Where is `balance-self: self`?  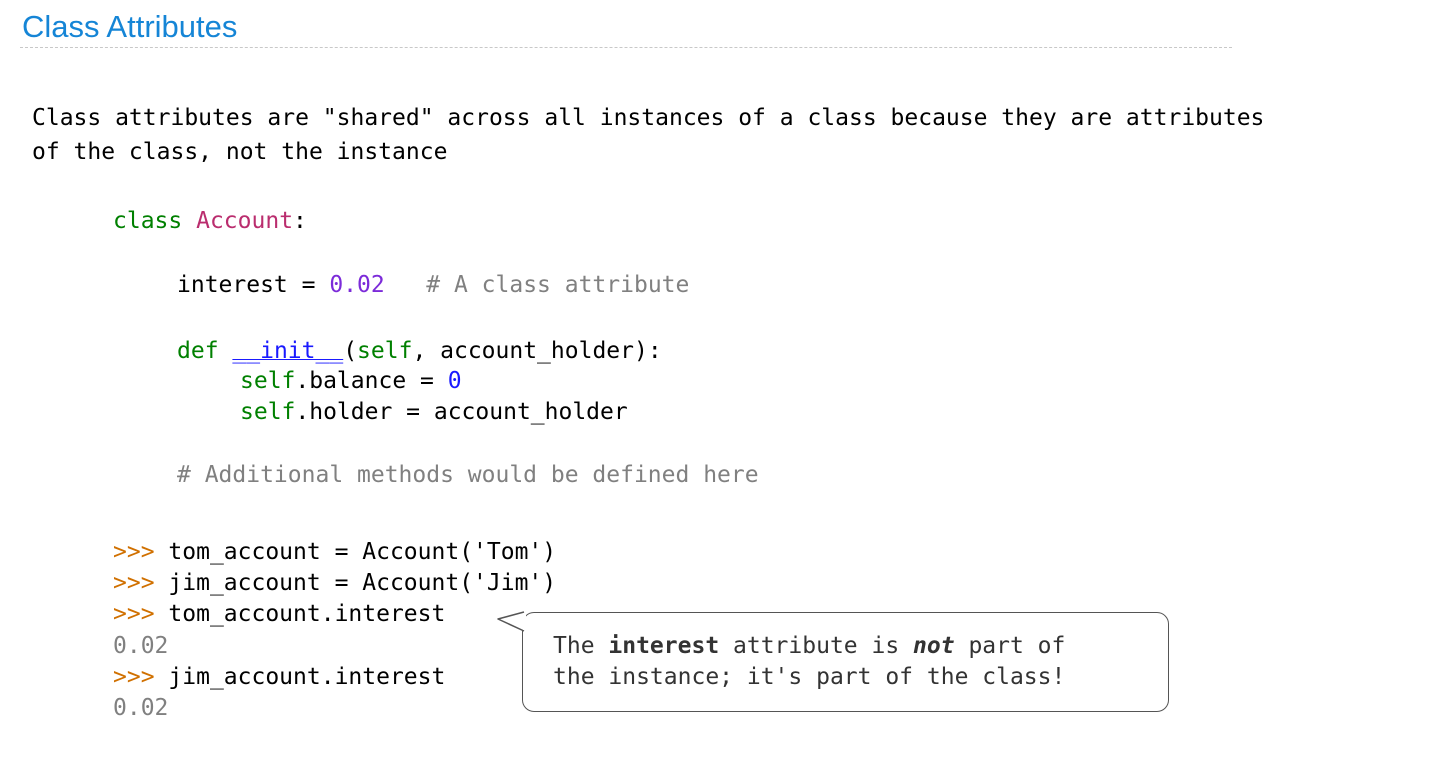 balance-self: self is located at coordinates (268, 381).